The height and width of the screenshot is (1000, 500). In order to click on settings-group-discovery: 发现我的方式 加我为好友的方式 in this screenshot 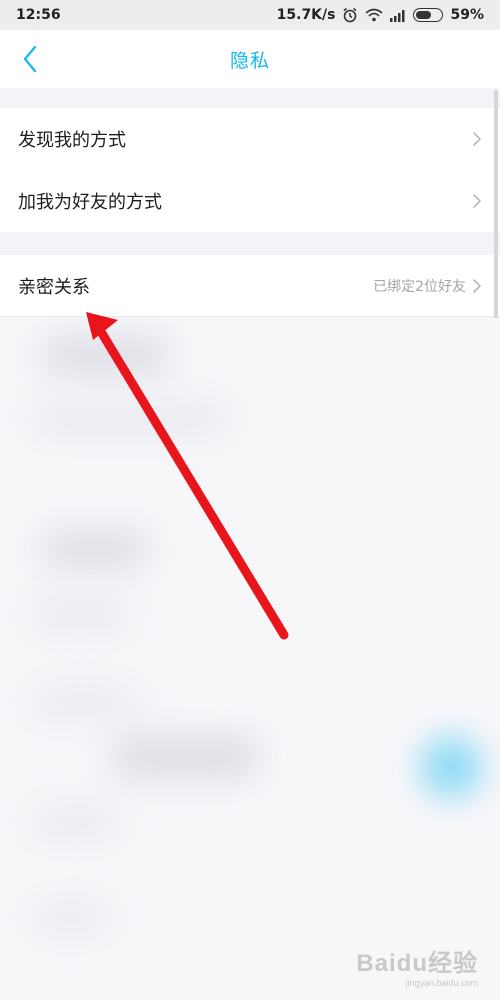, I will do `click(250, 170)`.